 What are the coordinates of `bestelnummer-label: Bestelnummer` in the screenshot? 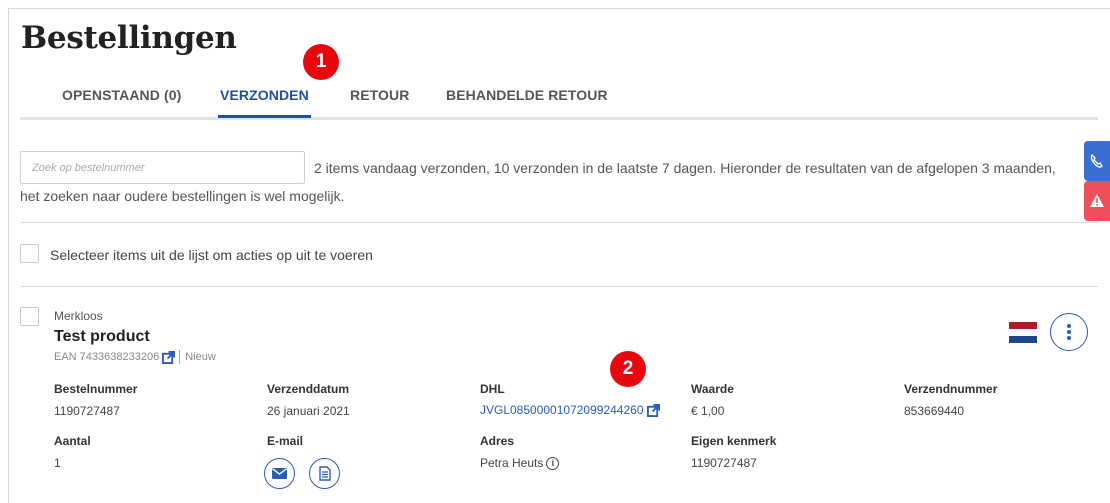 It's located at (96, 389).